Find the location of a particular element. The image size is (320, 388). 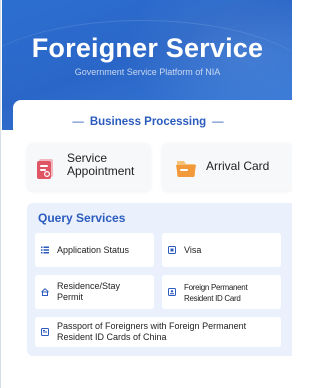

permanent-resident-id-button: Foreign Permanent Resident ID Card is located at coordinates (221, 292).